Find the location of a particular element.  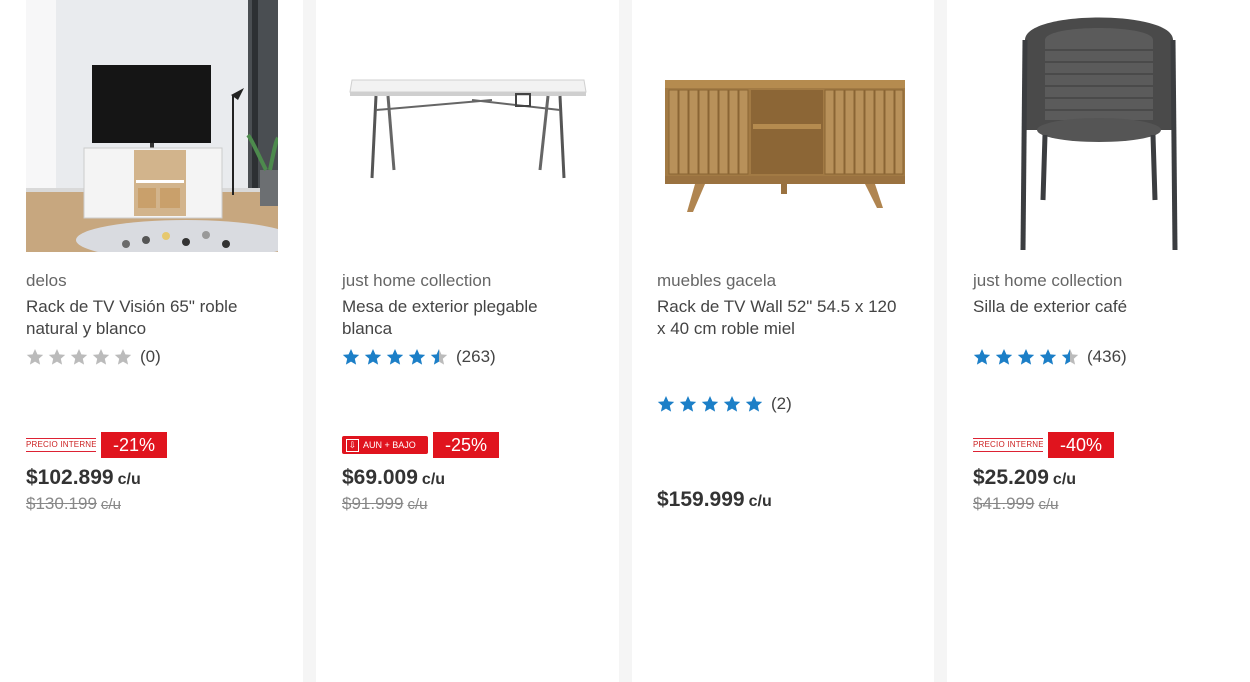

product-rating: (436) is located at coordinates (1050, 357).